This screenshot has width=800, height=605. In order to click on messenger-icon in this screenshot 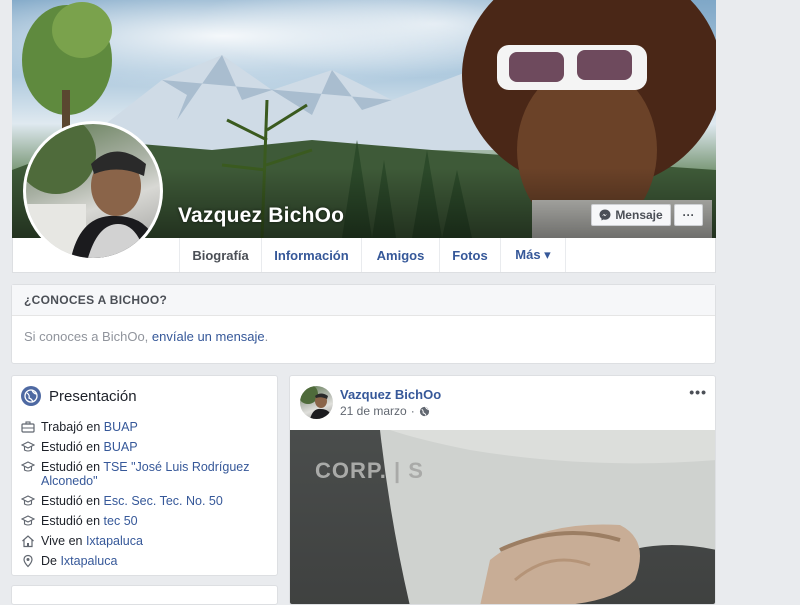, I will do `click(605, 215)`.